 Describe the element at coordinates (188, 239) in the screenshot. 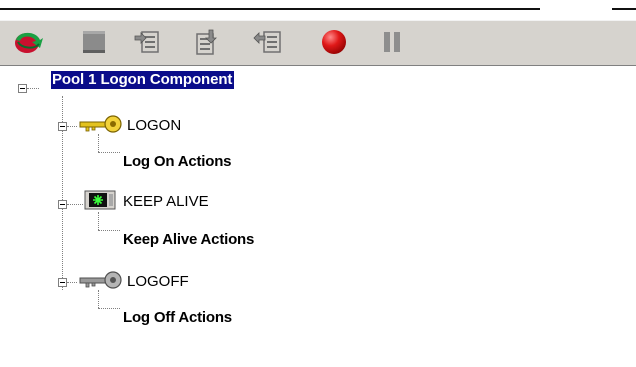

I see `tree-leaf-keep-alive-actions: Keep Alive Actions` at that location.